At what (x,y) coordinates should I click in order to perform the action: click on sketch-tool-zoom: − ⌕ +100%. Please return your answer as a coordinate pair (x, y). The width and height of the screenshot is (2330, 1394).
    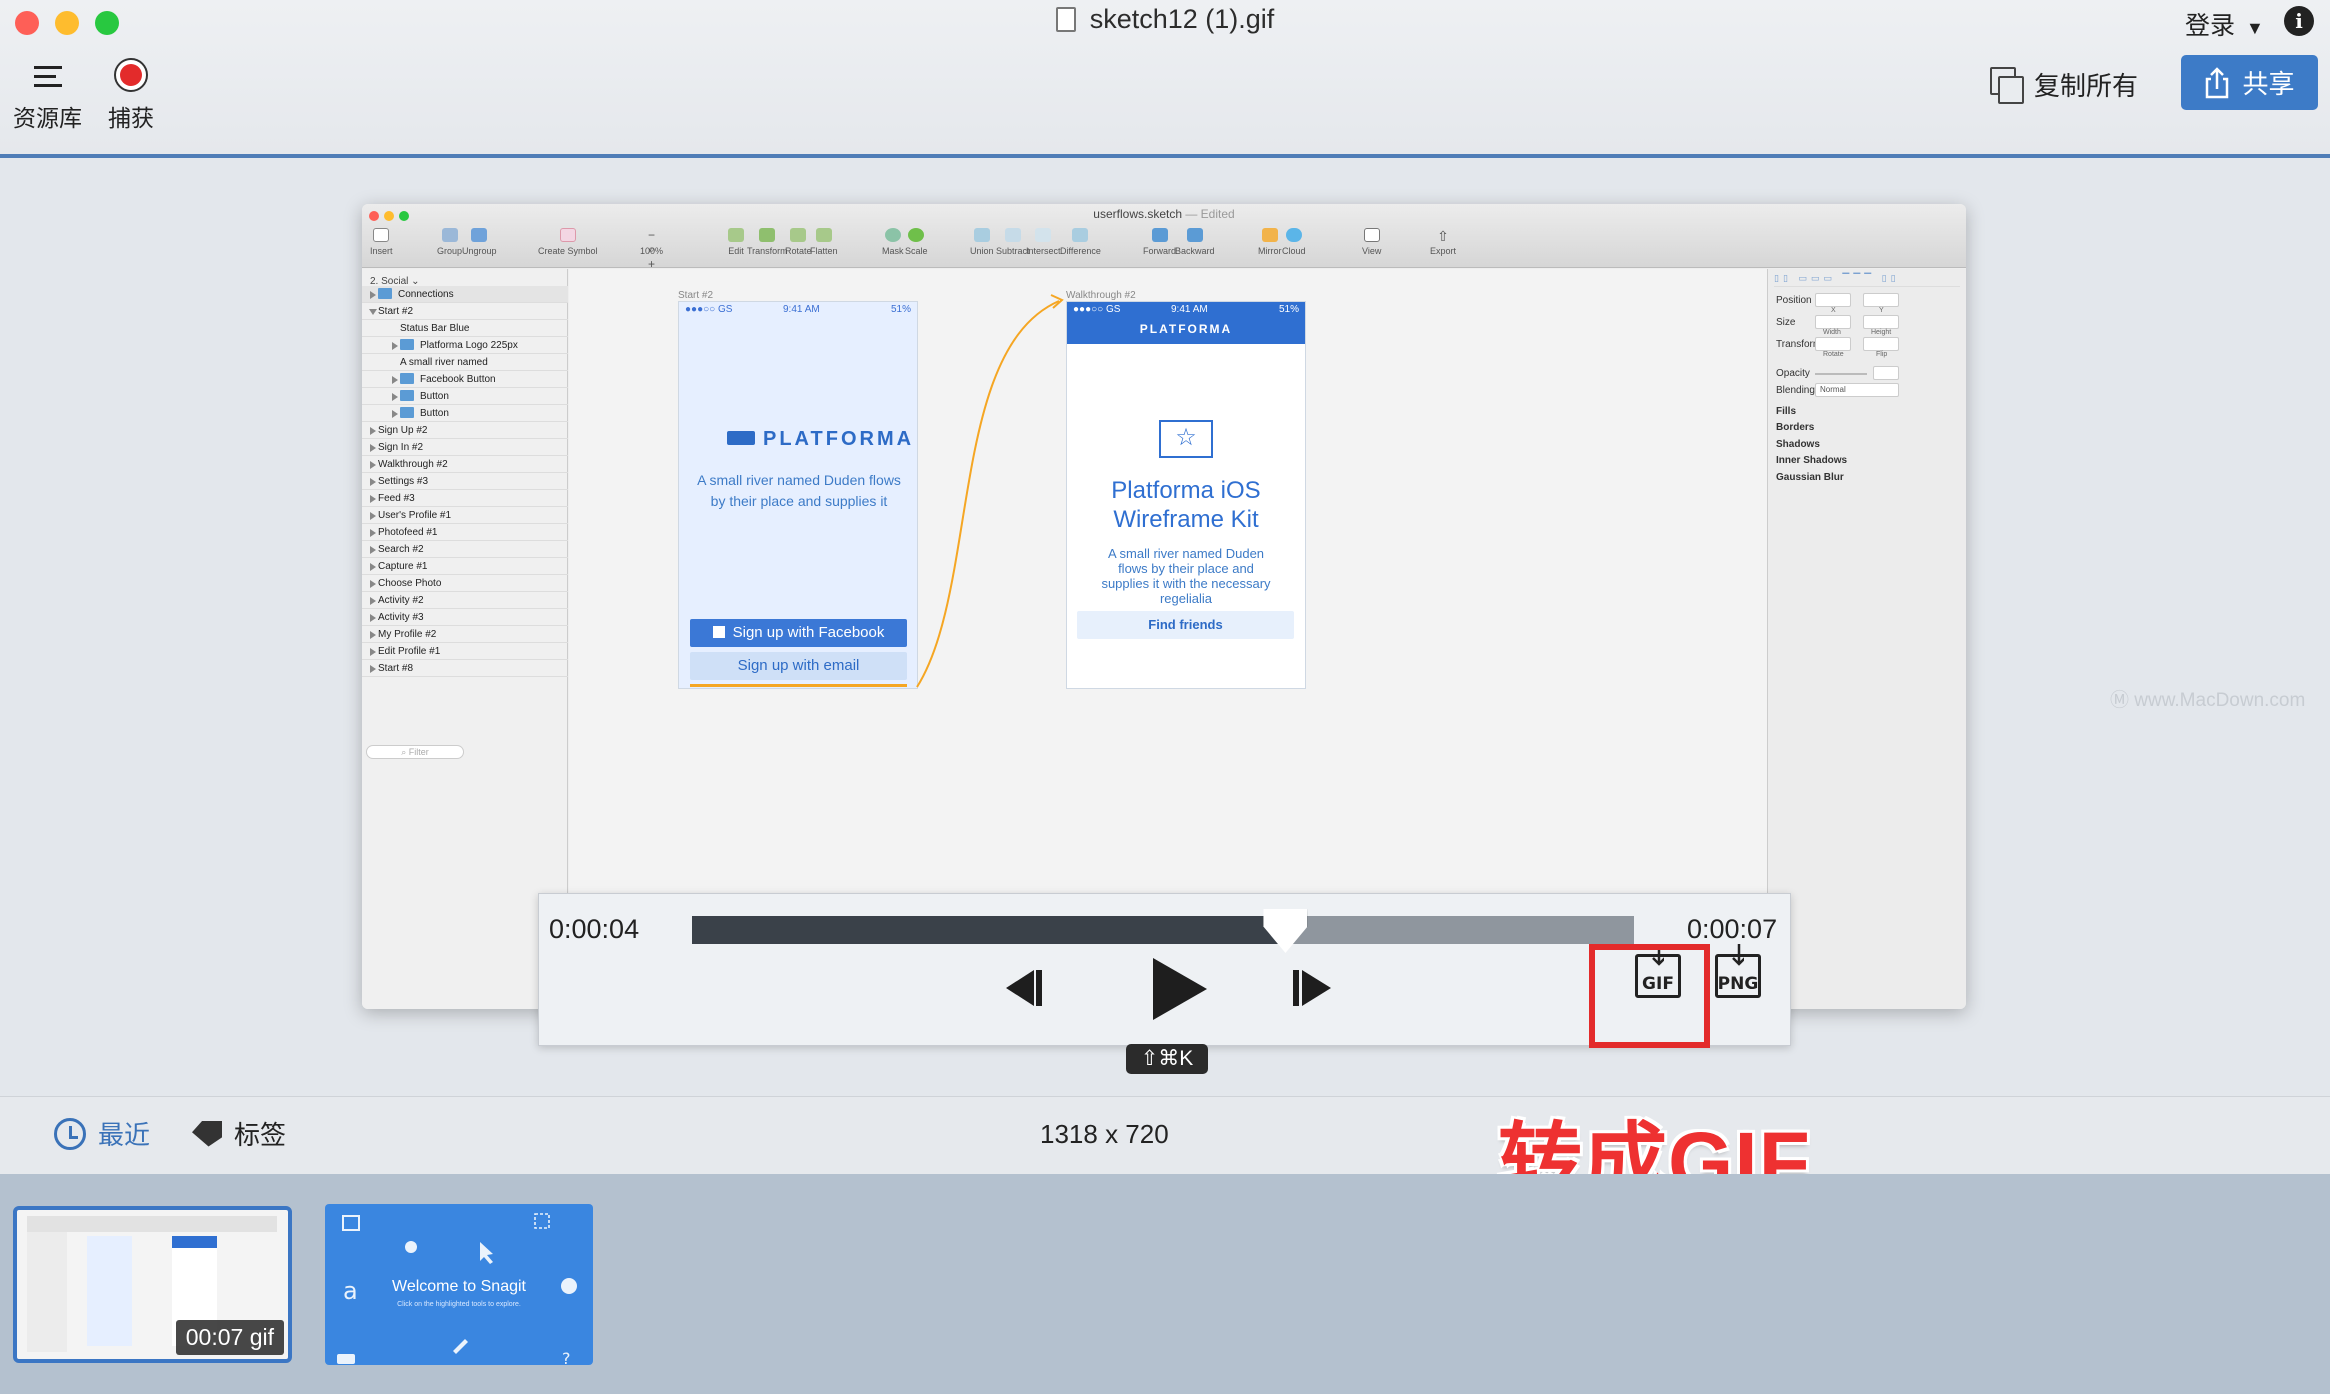
    Looking at the image, I should click on (652, 249).